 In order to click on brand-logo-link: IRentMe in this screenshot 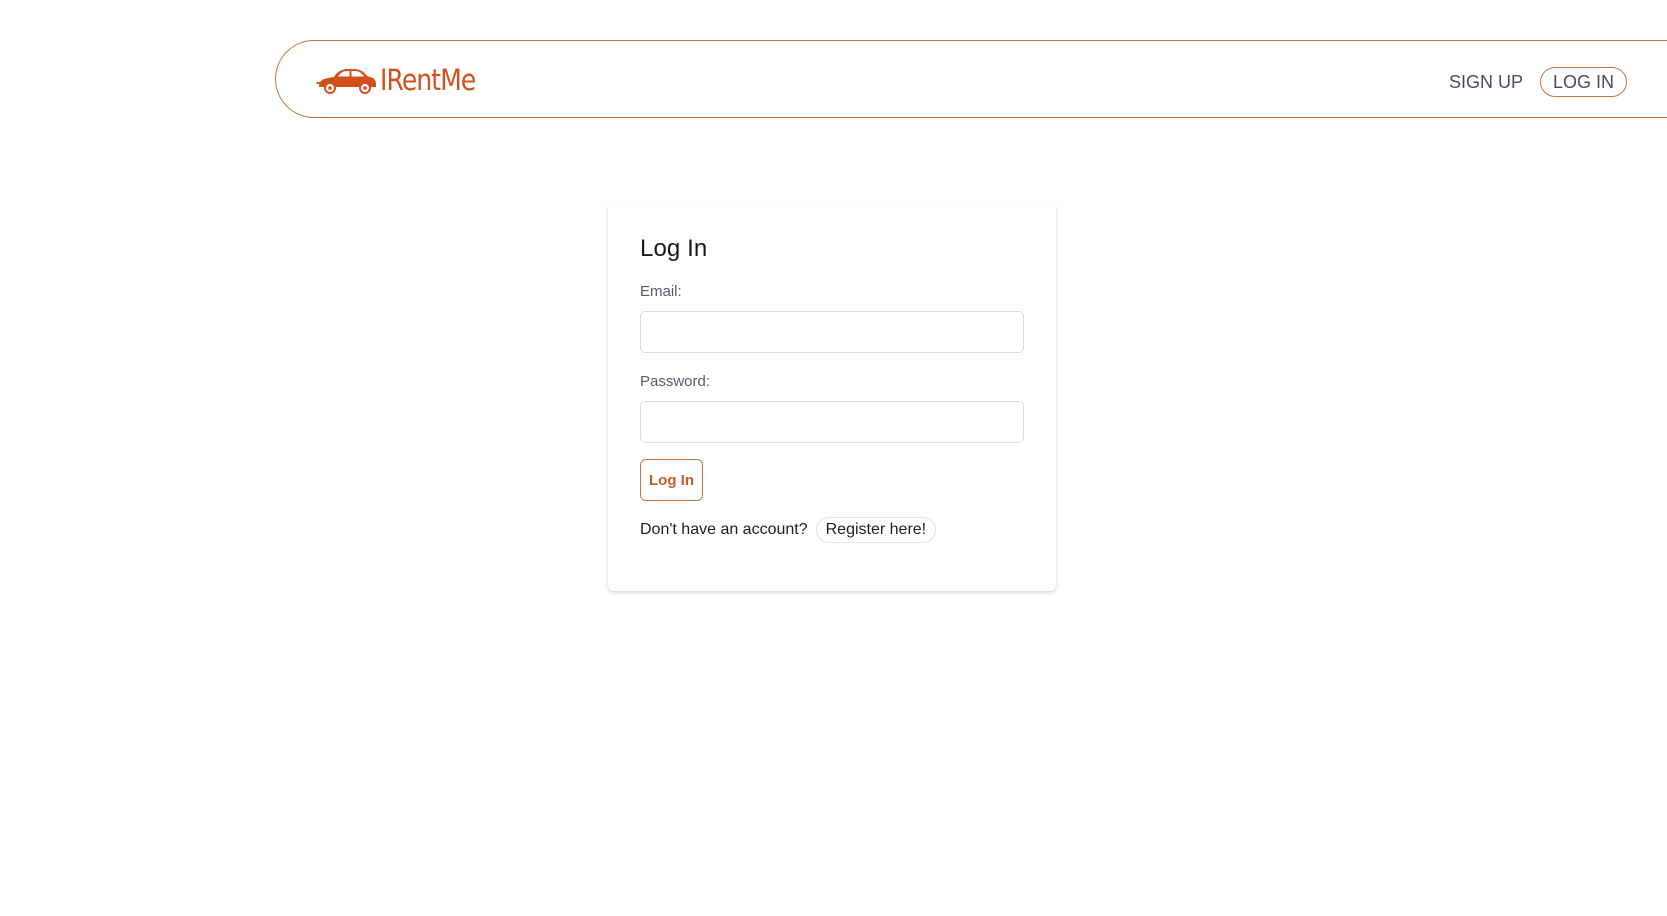, I will do `click(403, 80)`.